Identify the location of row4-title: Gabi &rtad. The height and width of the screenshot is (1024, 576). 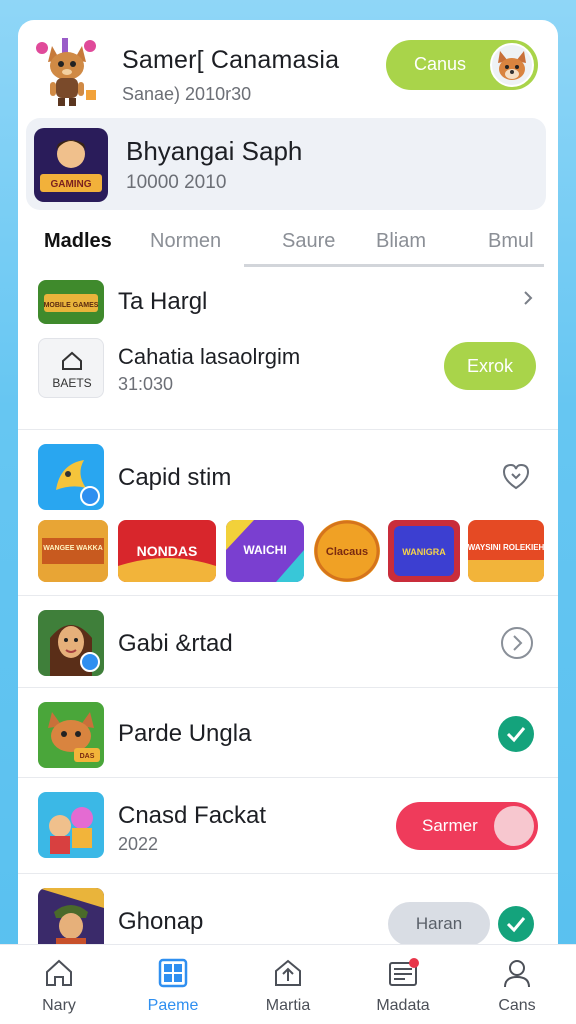
(175, 643).